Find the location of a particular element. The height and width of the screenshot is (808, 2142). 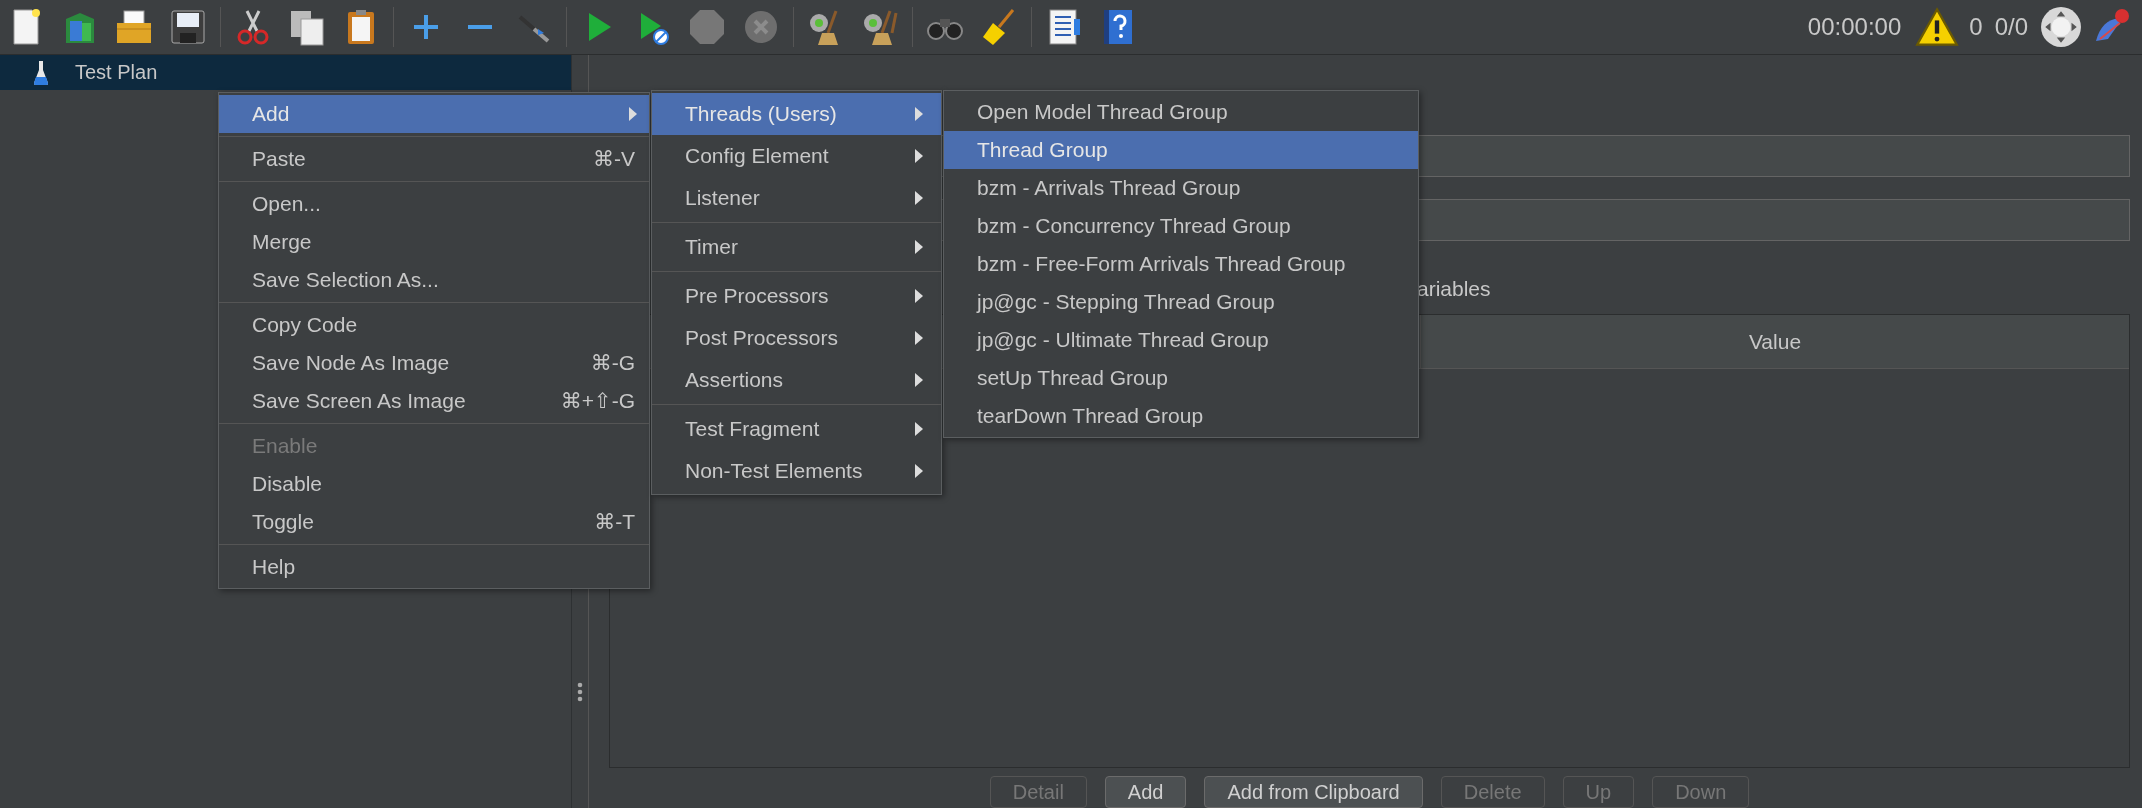

menu-item: Merge is located at coordinates (434, 242).